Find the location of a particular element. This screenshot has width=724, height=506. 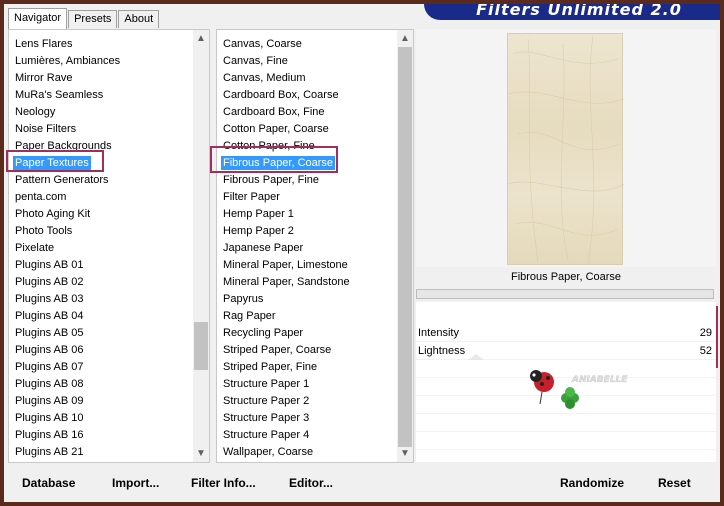

filter-item: Cardboard Box, Coarse is located at coordinates (315, 95).